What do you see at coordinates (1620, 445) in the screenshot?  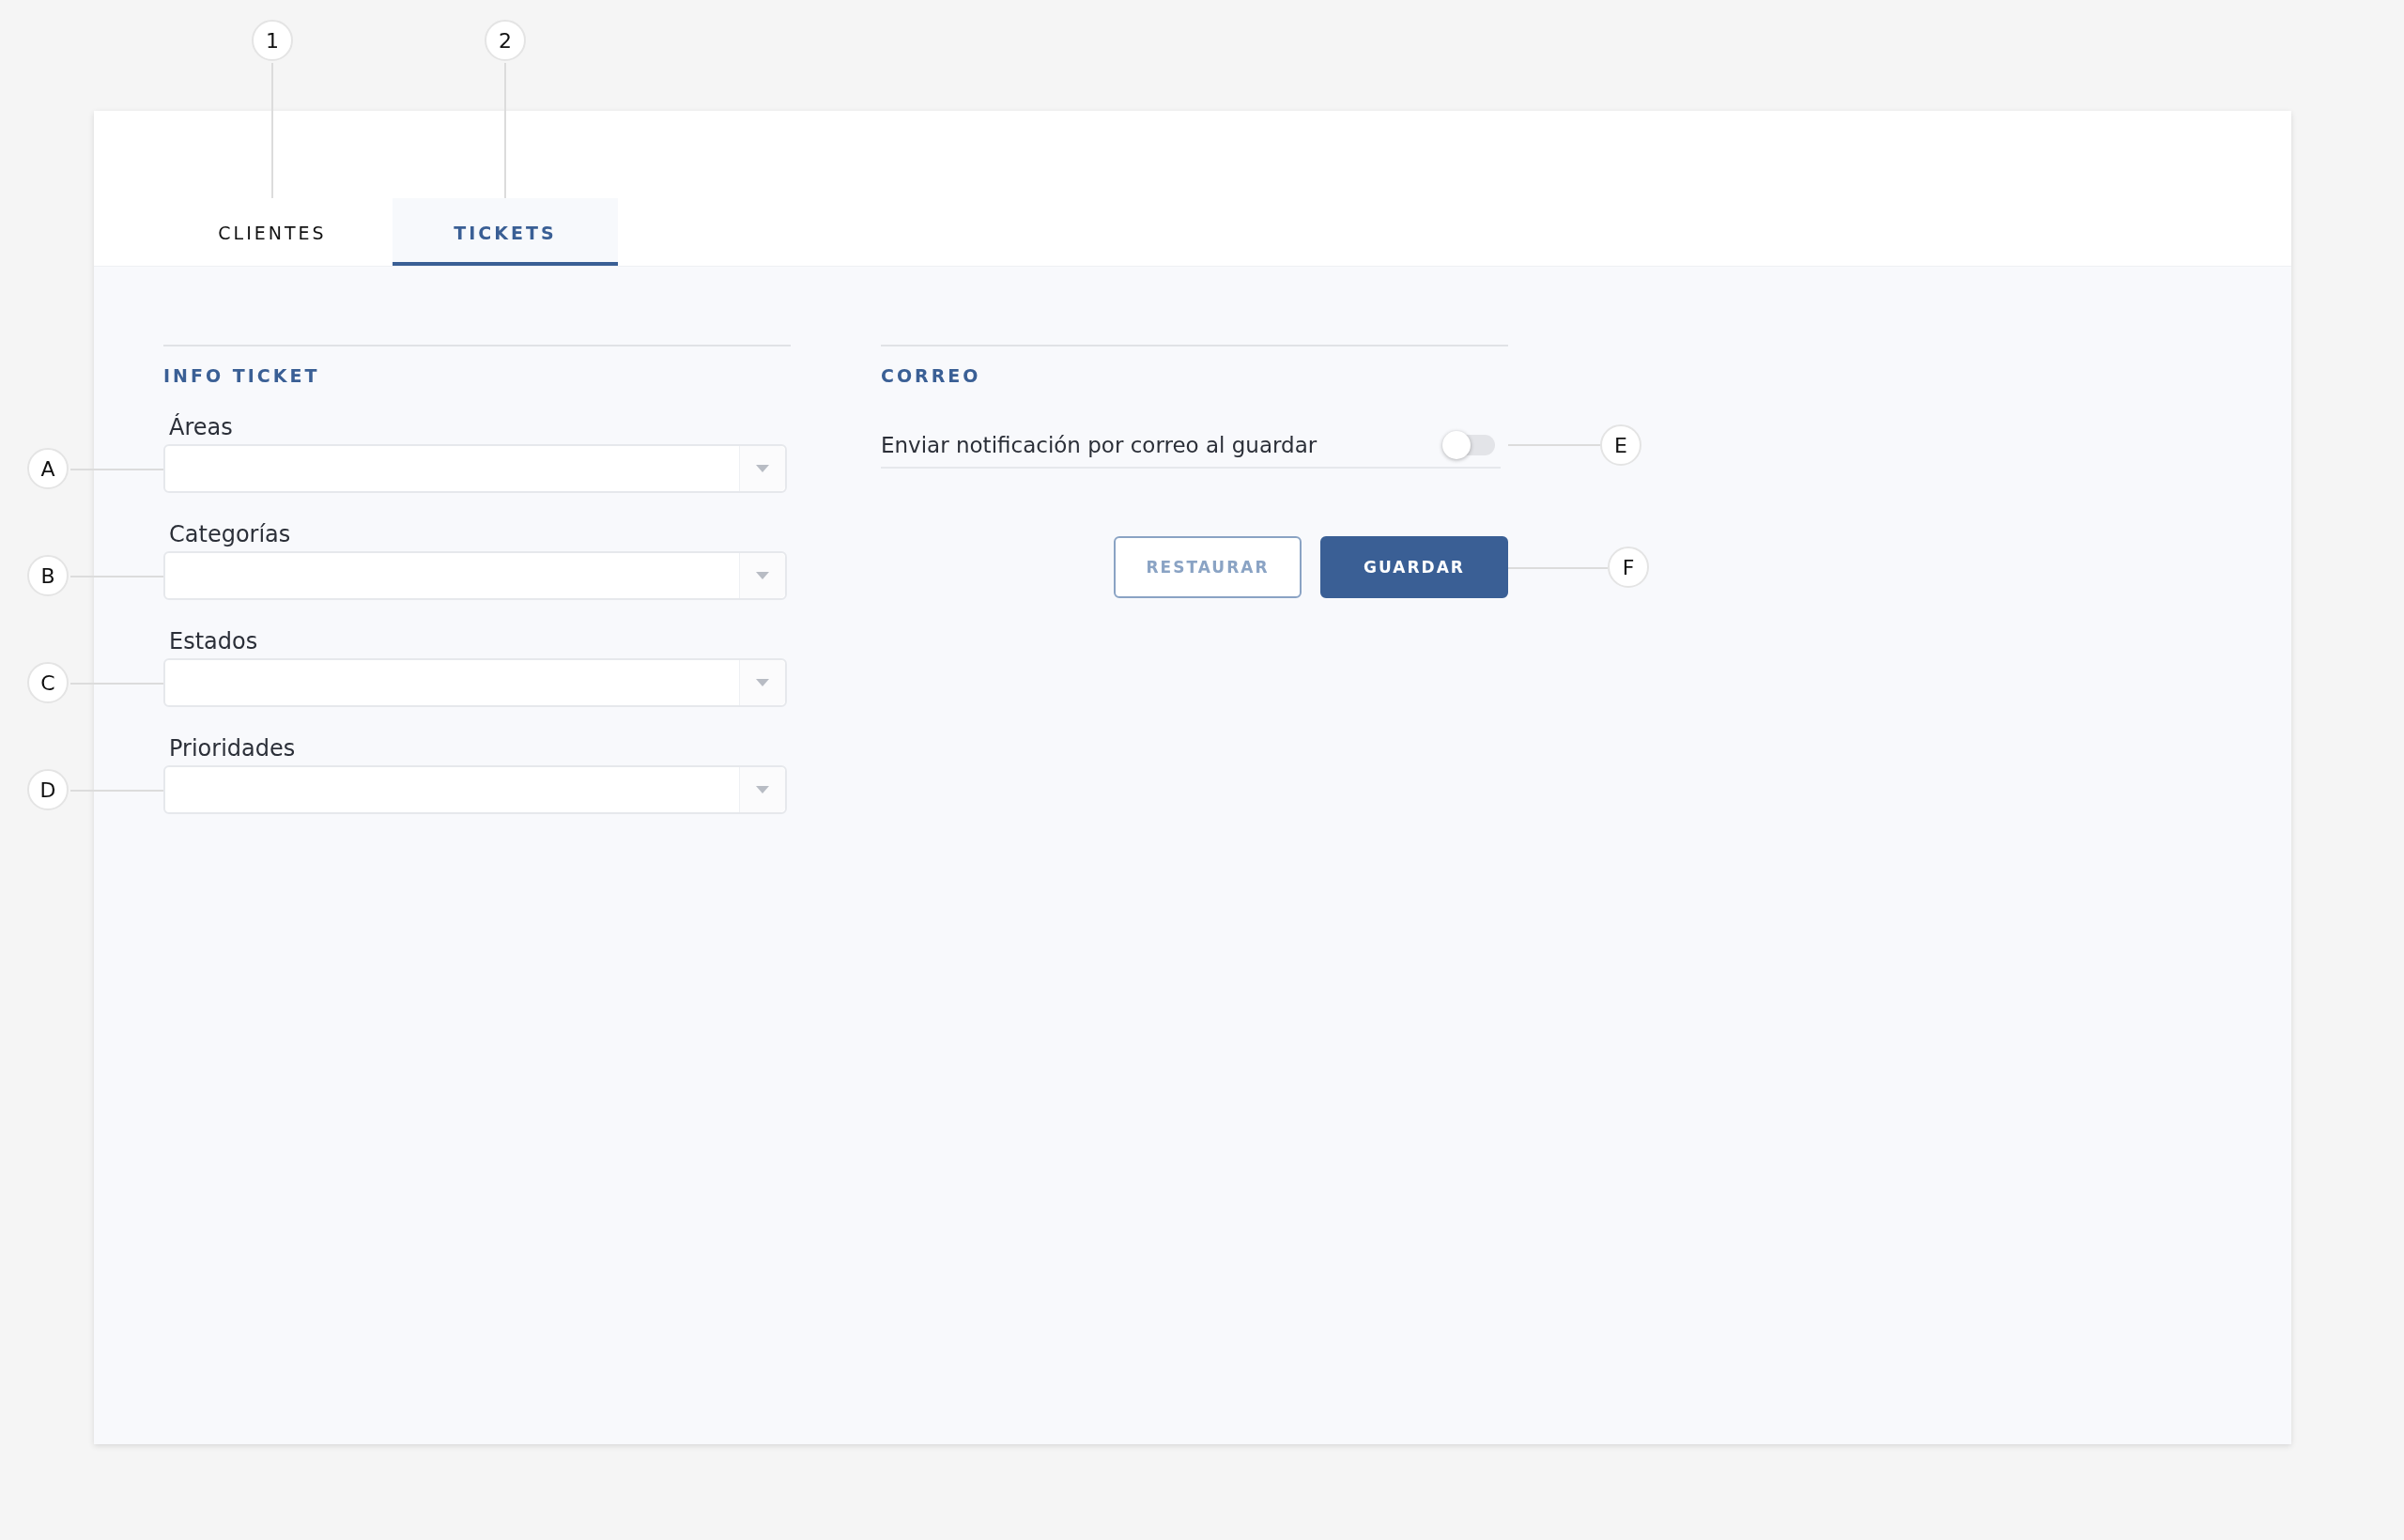 I see `callout-badge: E` at bounding box center [1620, 445].